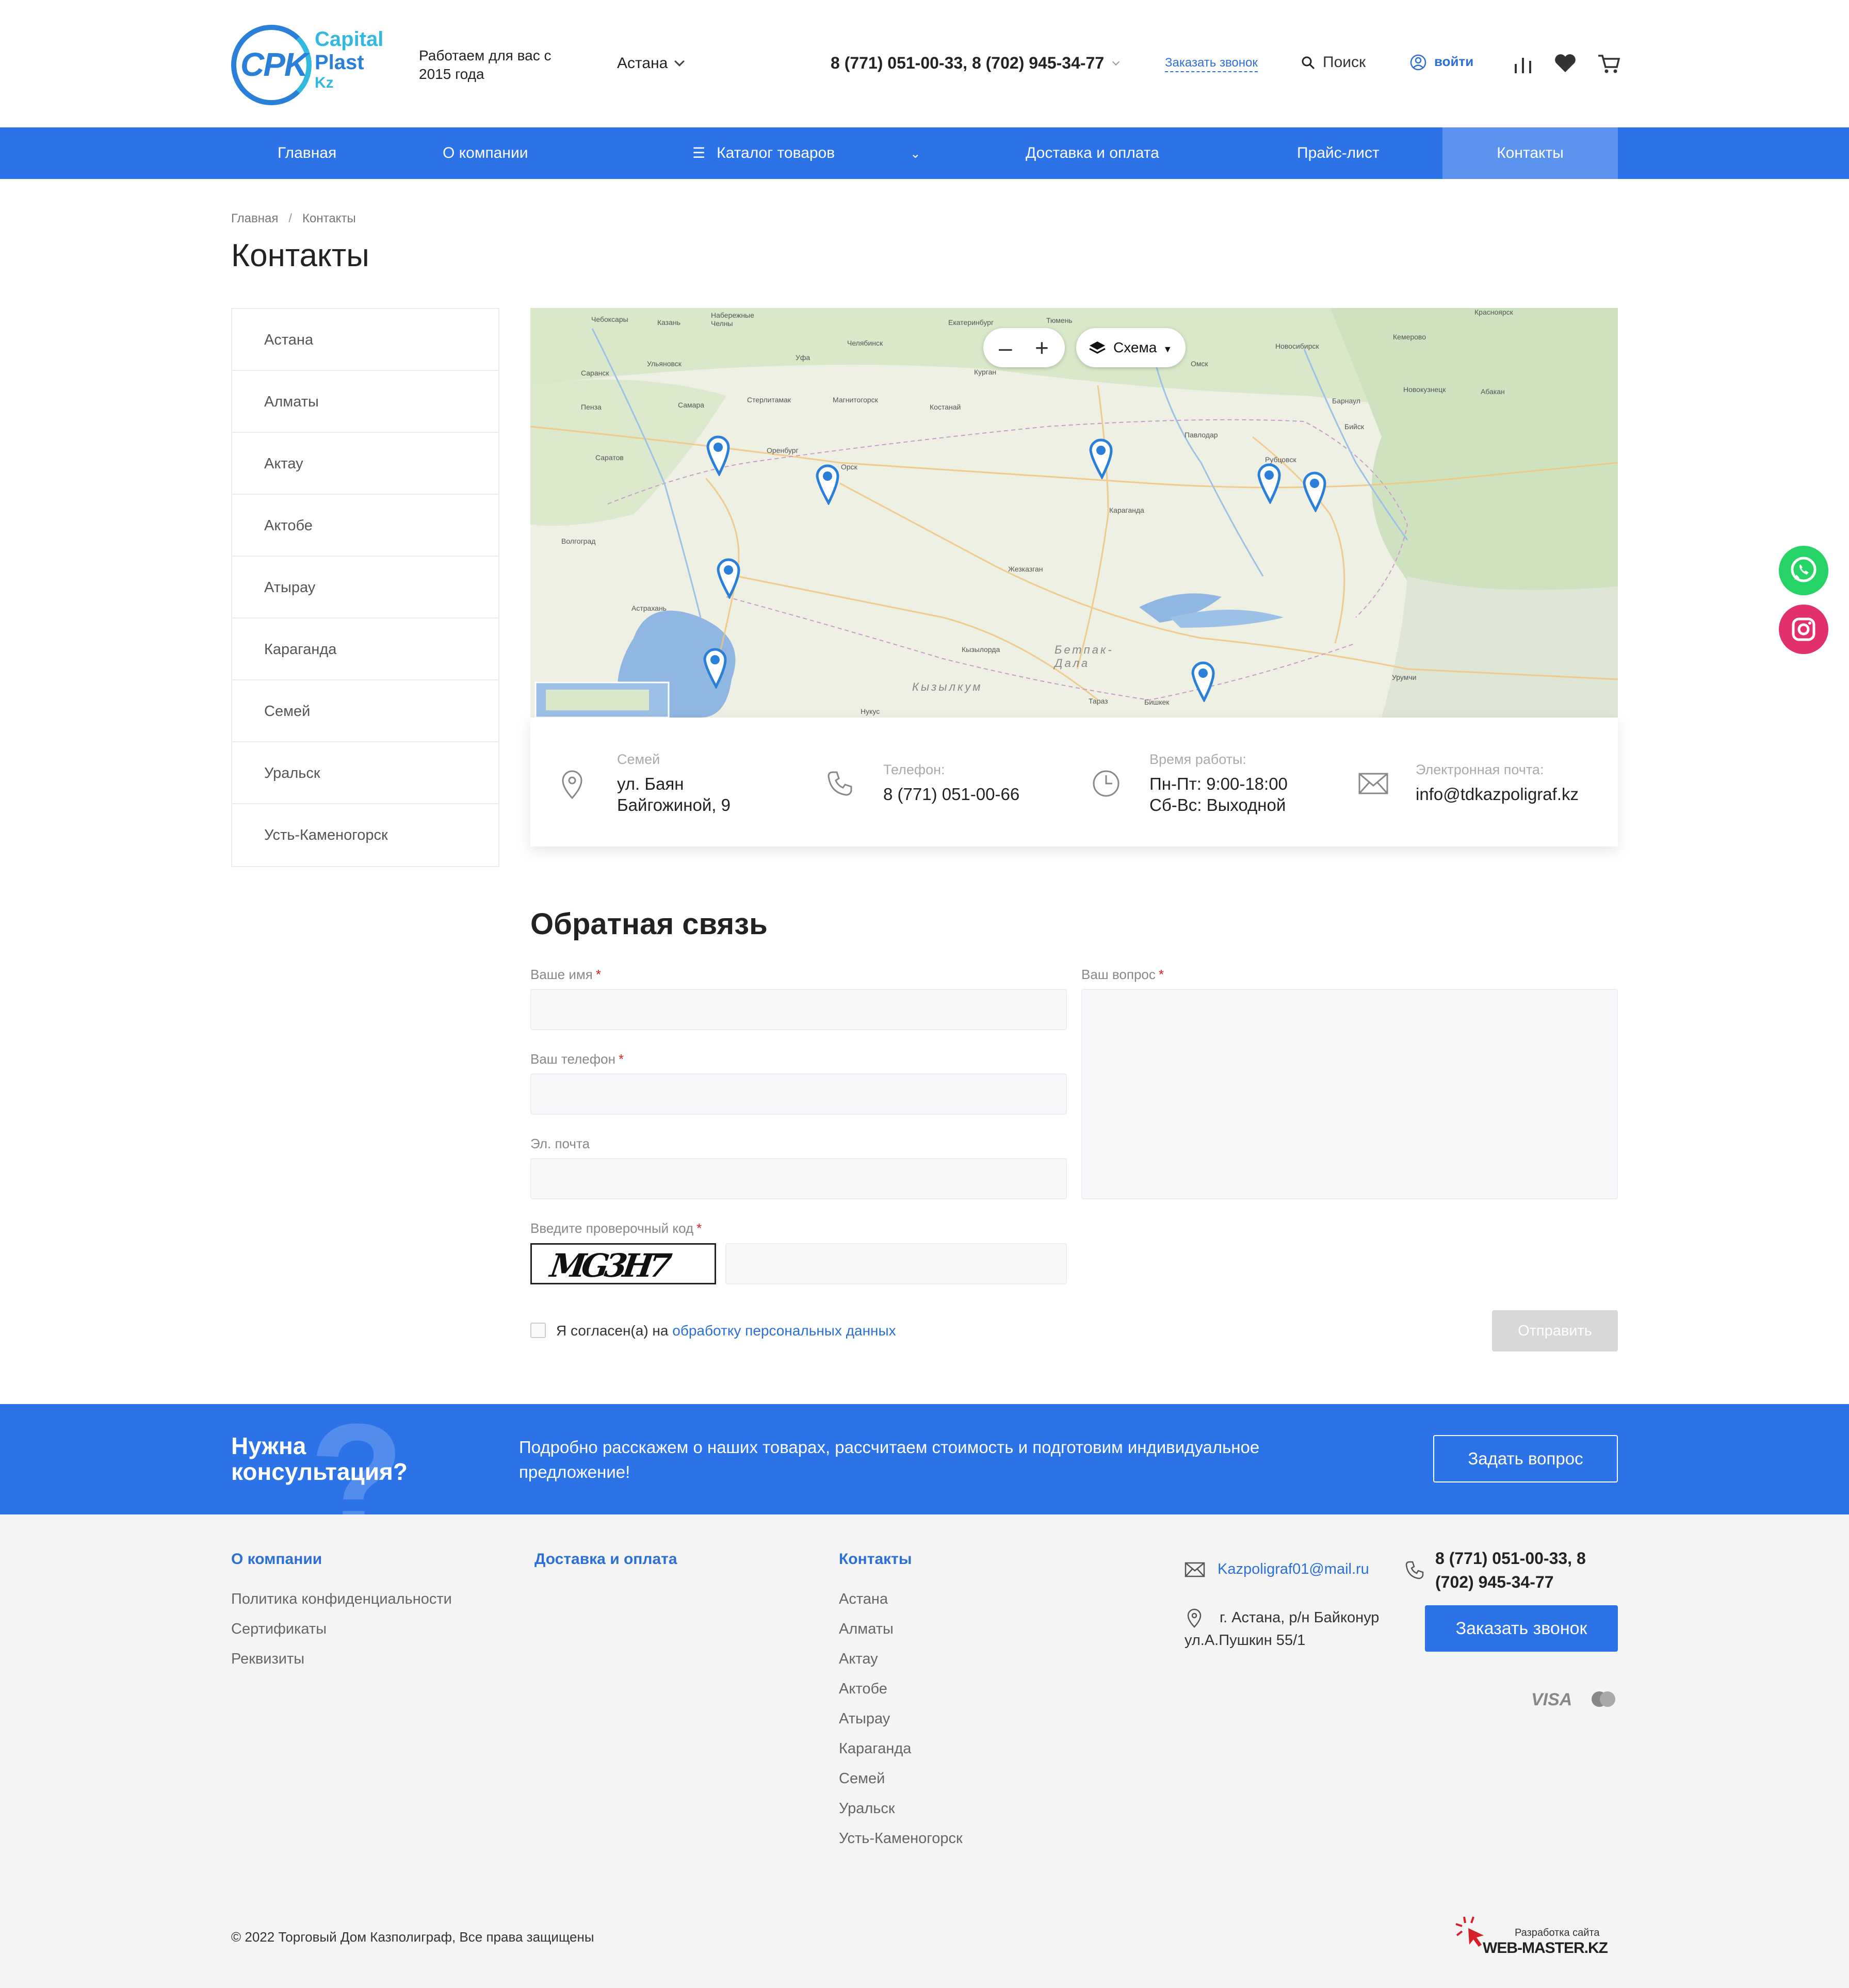  Describe the element at coordinates (365, 773) in the screenshot. I see `city-item-uralsk: Уральск` at that location.